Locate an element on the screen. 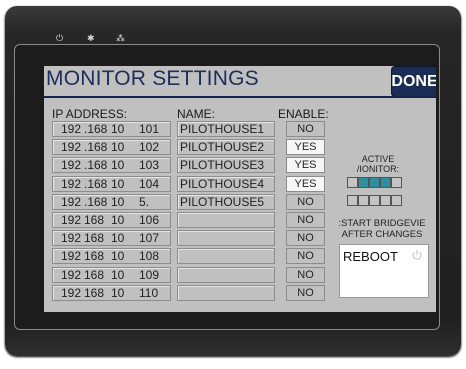 The image size is (466, 369). done-button: DONE is located at coordinates (413, 81).